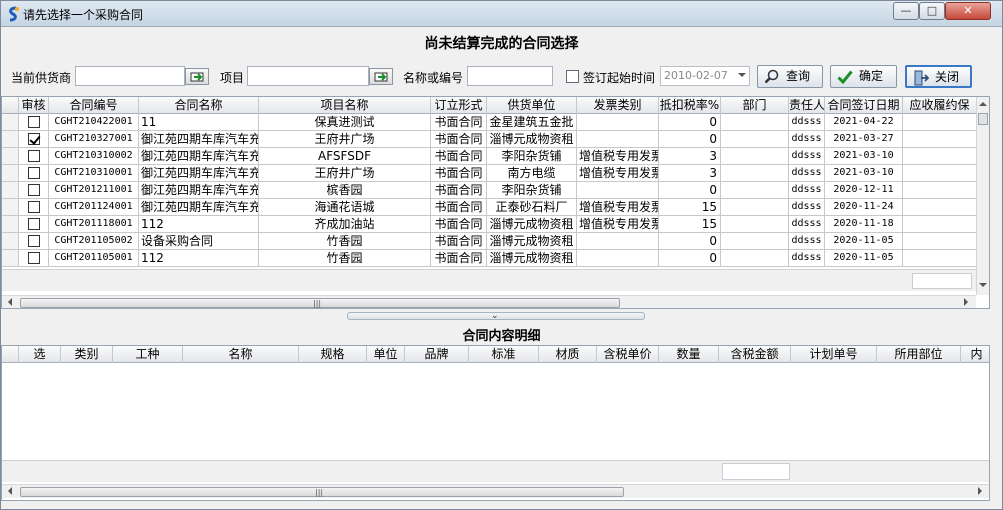 The width and height of the screenshot is (1003, 510). I want to click on column-header: 合同名称, so click(199, 105).